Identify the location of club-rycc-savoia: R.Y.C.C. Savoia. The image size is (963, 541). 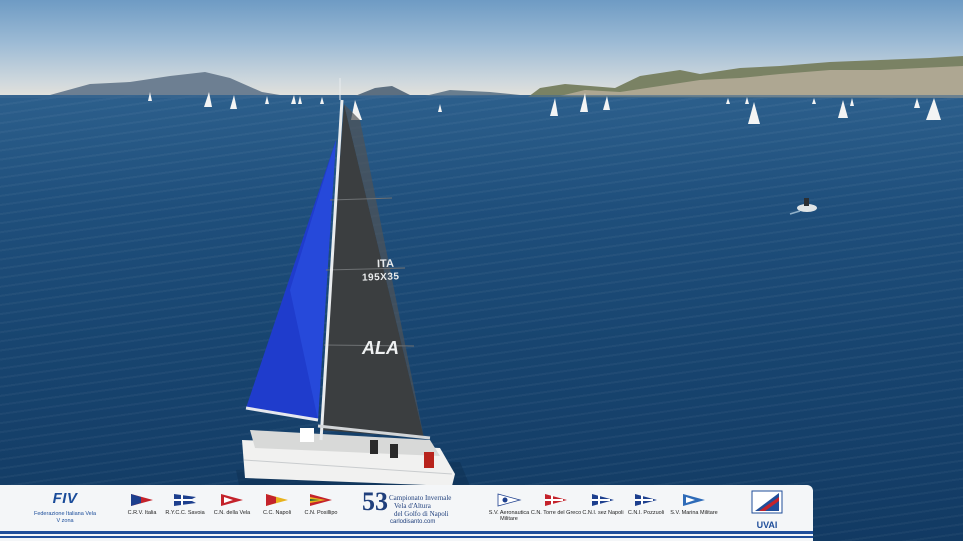
(185, 504).